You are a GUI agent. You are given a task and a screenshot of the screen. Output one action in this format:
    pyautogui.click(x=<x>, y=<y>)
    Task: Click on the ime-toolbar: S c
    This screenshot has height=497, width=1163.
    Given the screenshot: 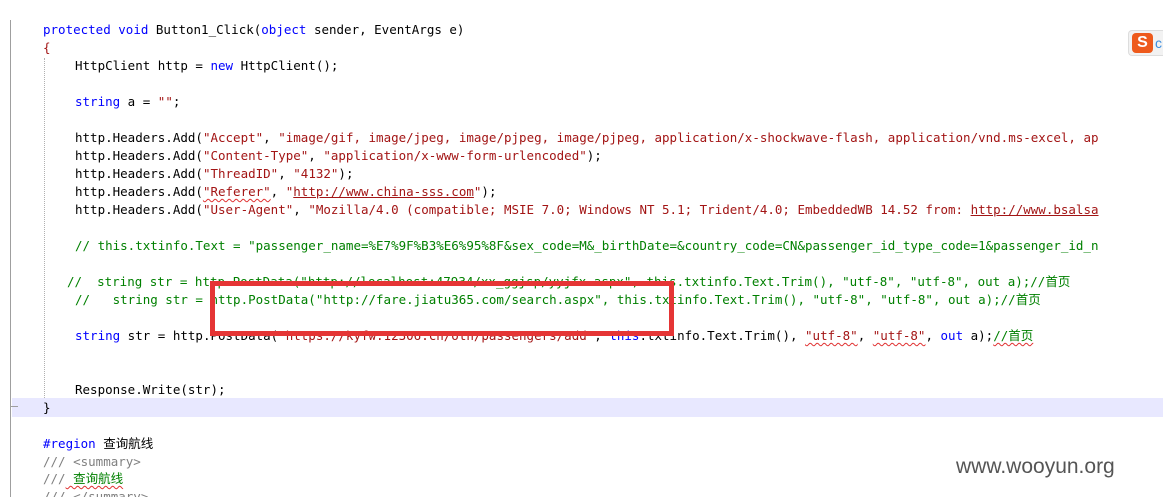 What is the action you would take?
    pyautogui.click(x=1145, y=43)
    